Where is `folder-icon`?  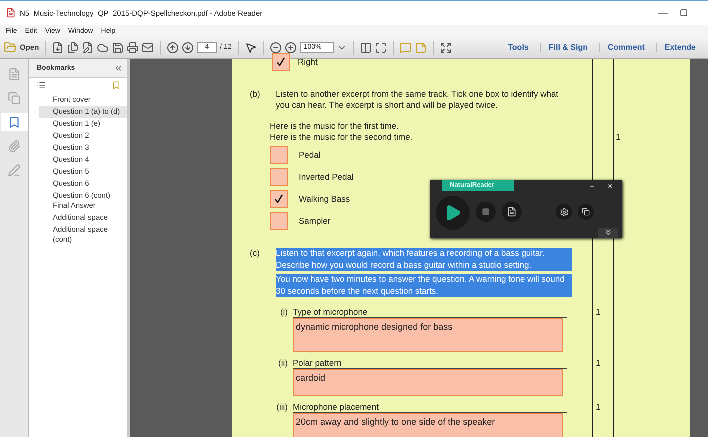
folder-icon is located at coordinates (10, 47).